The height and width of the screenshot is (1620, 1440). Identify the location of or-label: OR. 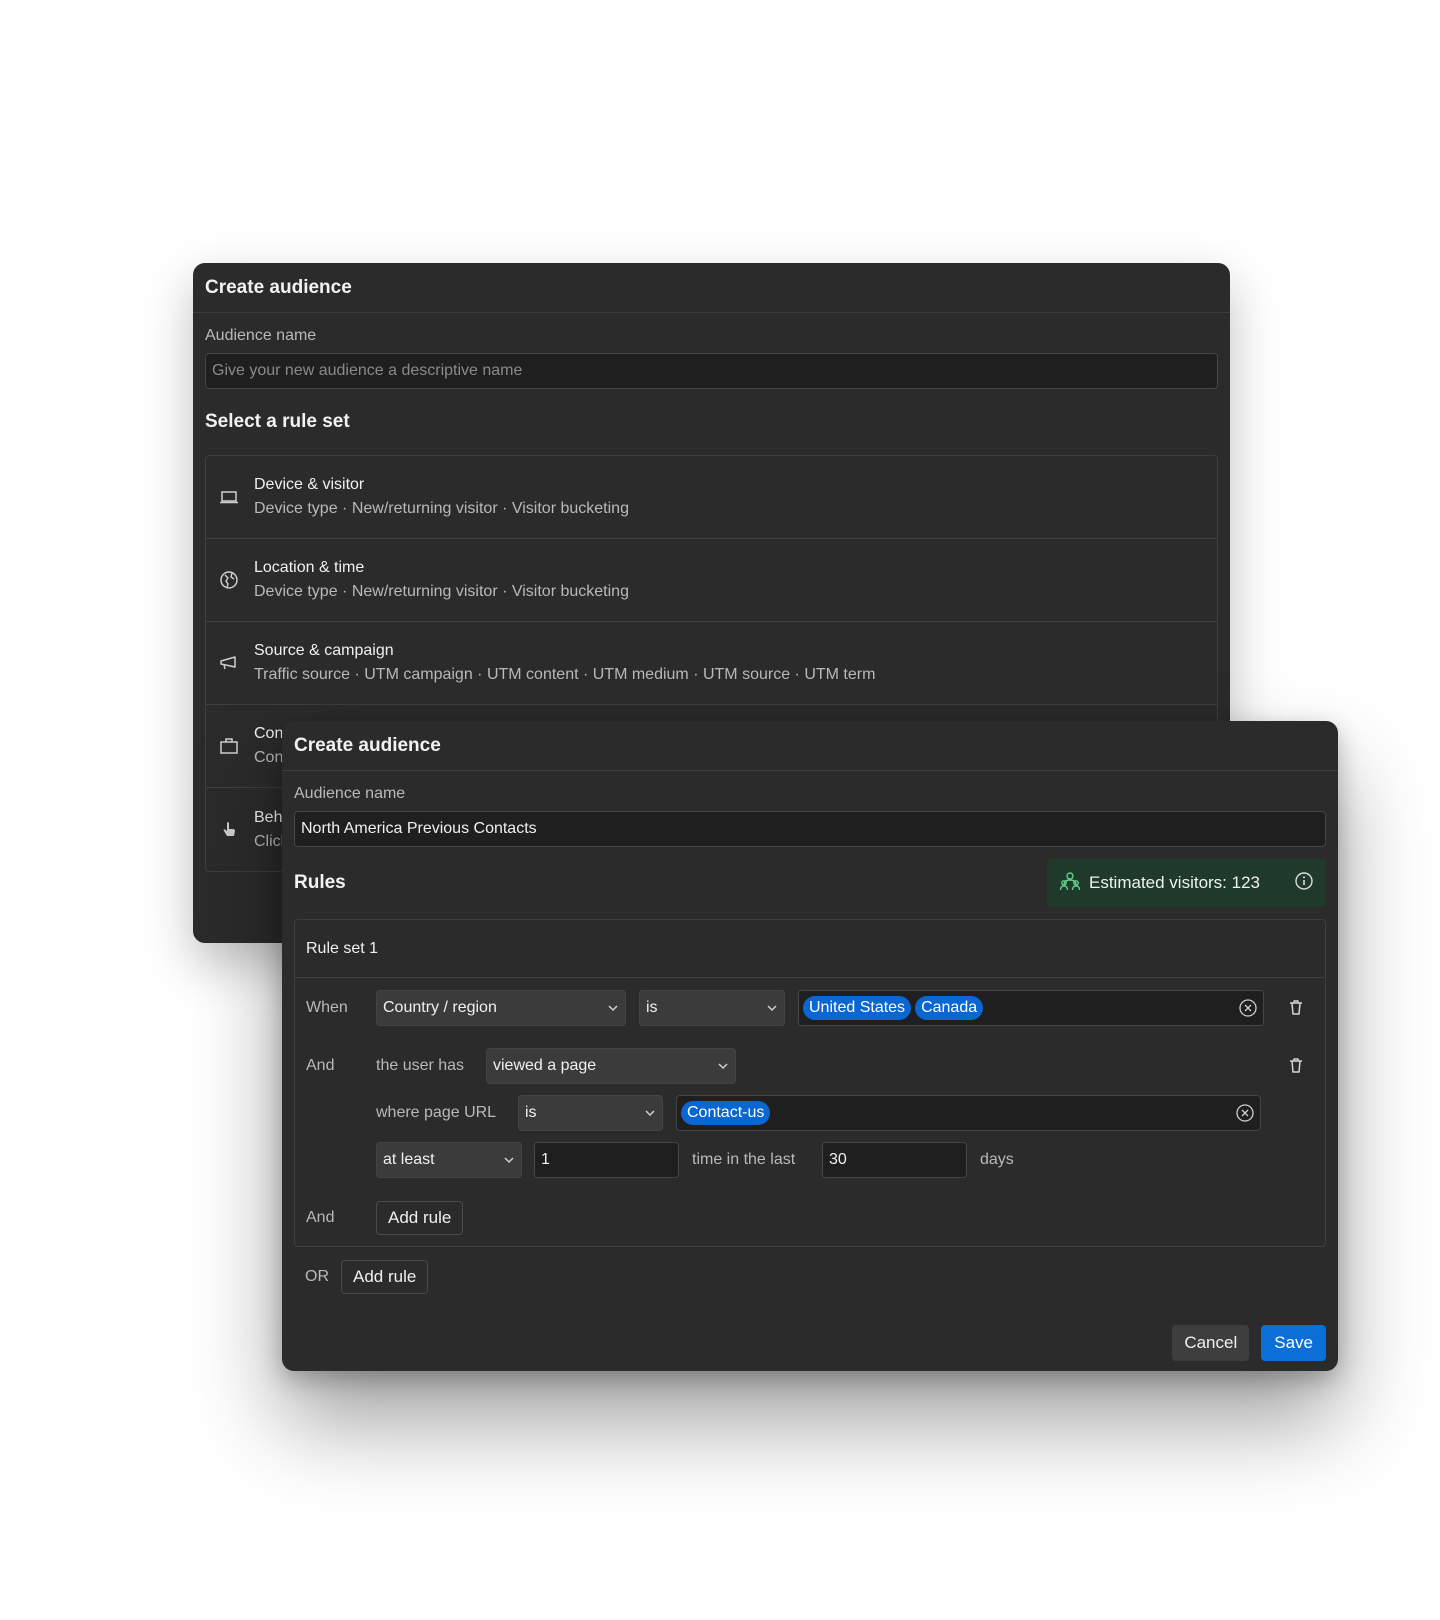
(317, 1276).